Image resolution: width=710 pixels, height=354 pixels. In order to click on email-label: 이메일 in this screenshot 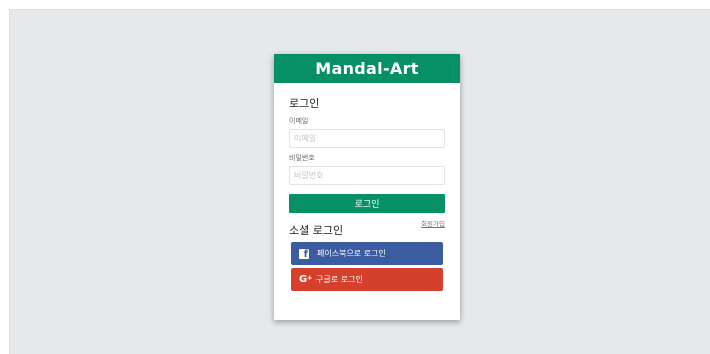, I will do `click(299, 121)`.